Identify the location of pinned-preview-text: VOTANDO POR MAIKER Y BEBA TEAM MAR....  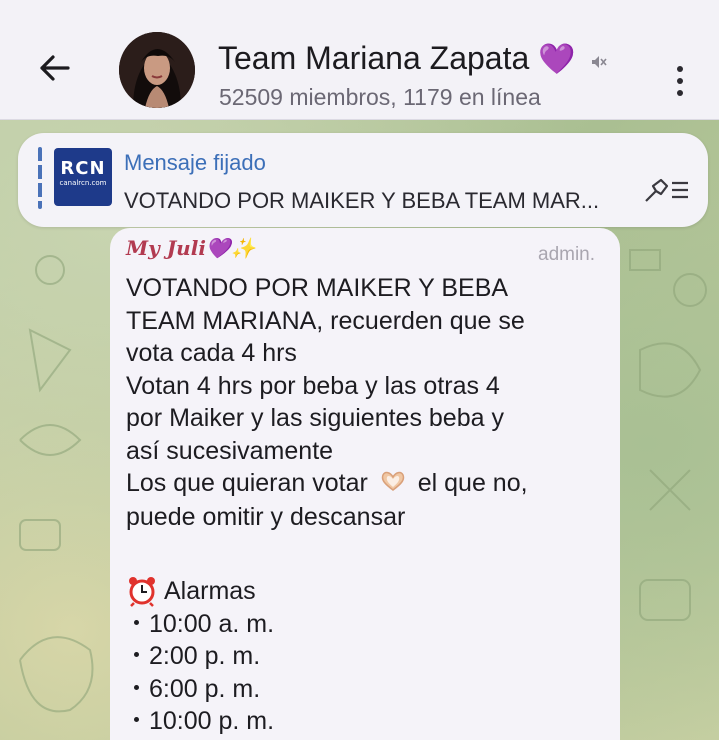
(362, 200).